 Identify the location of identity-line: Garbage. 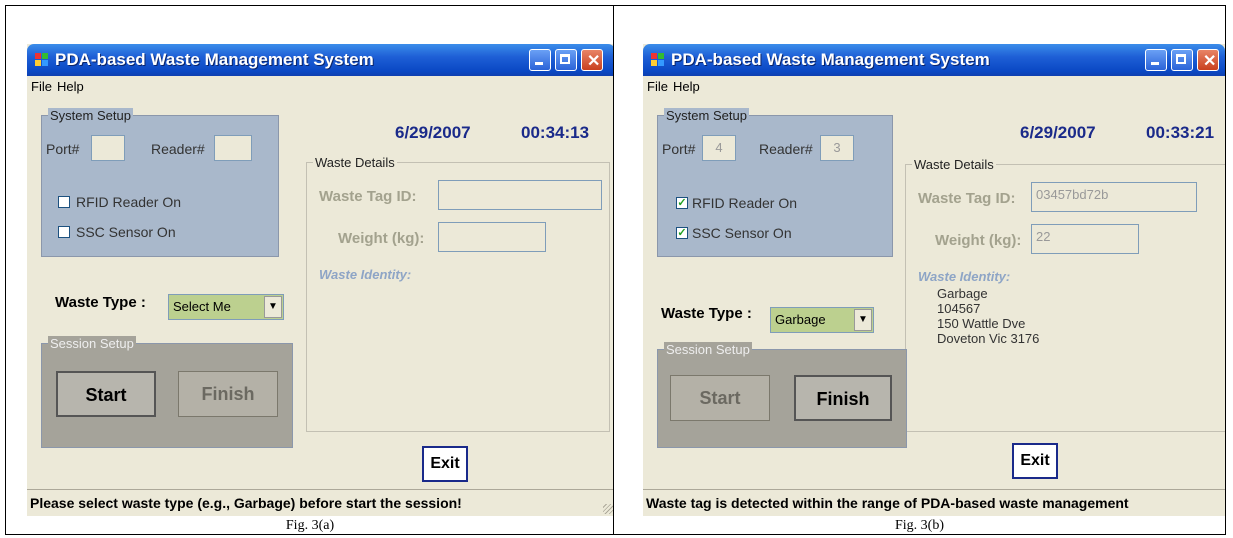
(962, 293).